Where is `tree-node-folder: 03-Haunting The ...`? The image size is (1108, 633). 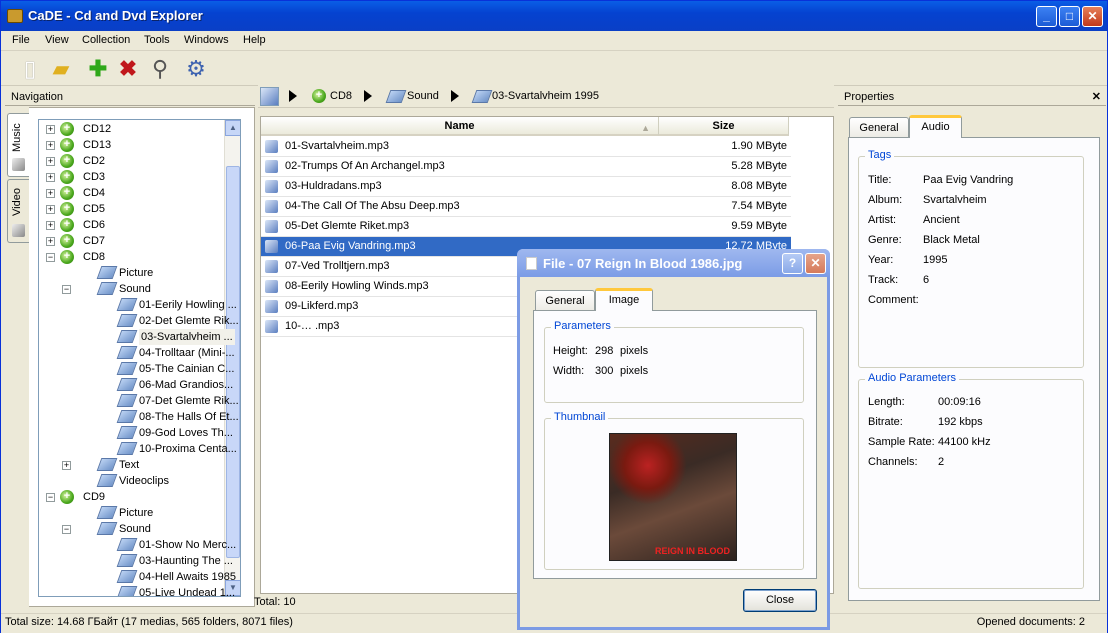
tree-node-folder: 03-Haunting The ... is located at coordinates (139, 561).